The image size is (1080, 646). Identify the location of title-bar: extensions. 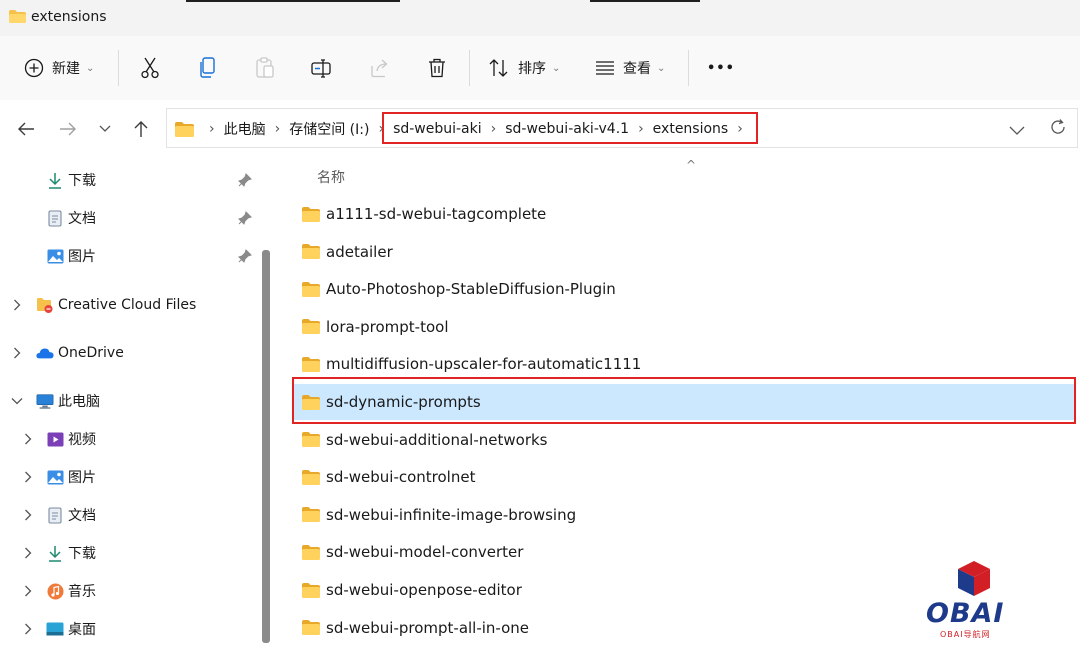
(540, 18).